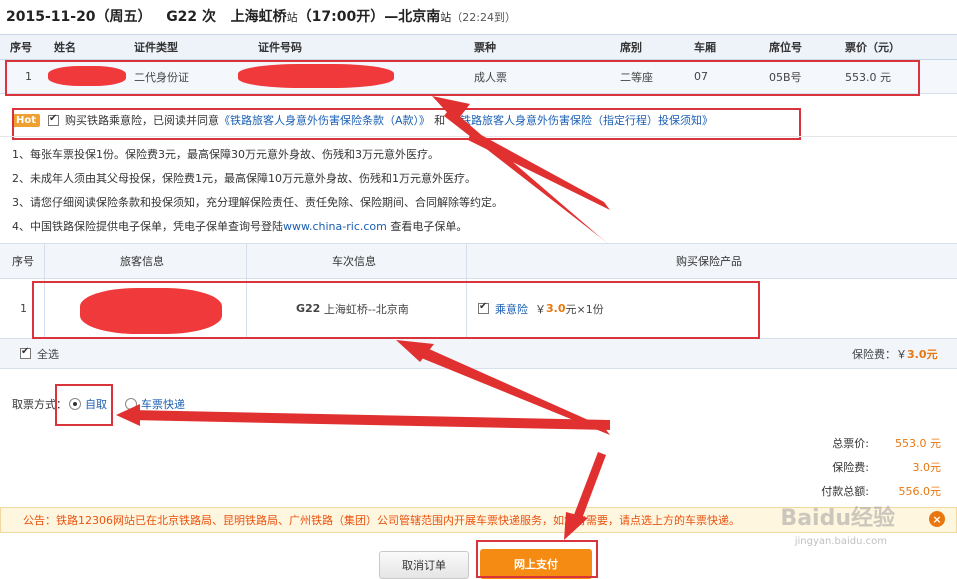  Describe the element at coordinates (576, 526) in the screenshot. I see `arrowhead-pay` at that location.